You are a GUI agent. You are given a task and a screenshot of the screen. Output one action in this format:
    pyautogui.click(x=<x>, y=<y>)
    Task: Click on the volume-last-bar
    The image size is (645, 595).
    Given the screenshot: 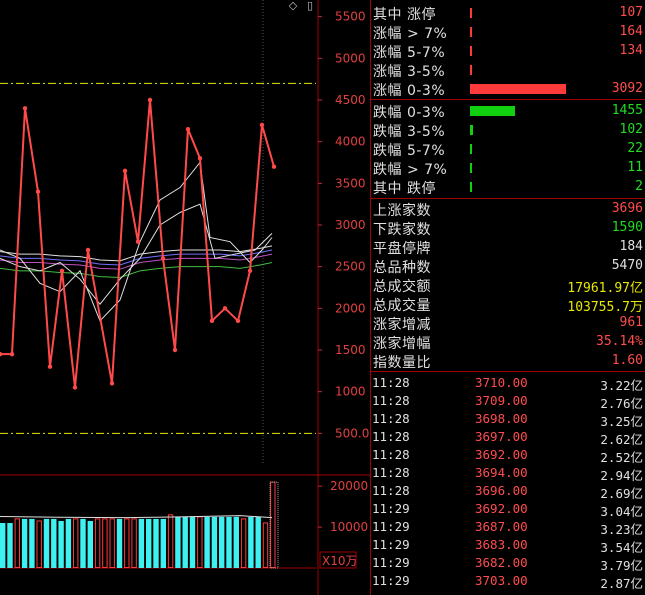 What is the action you would take?
    pyautogui.click(x=274, y=525)
    